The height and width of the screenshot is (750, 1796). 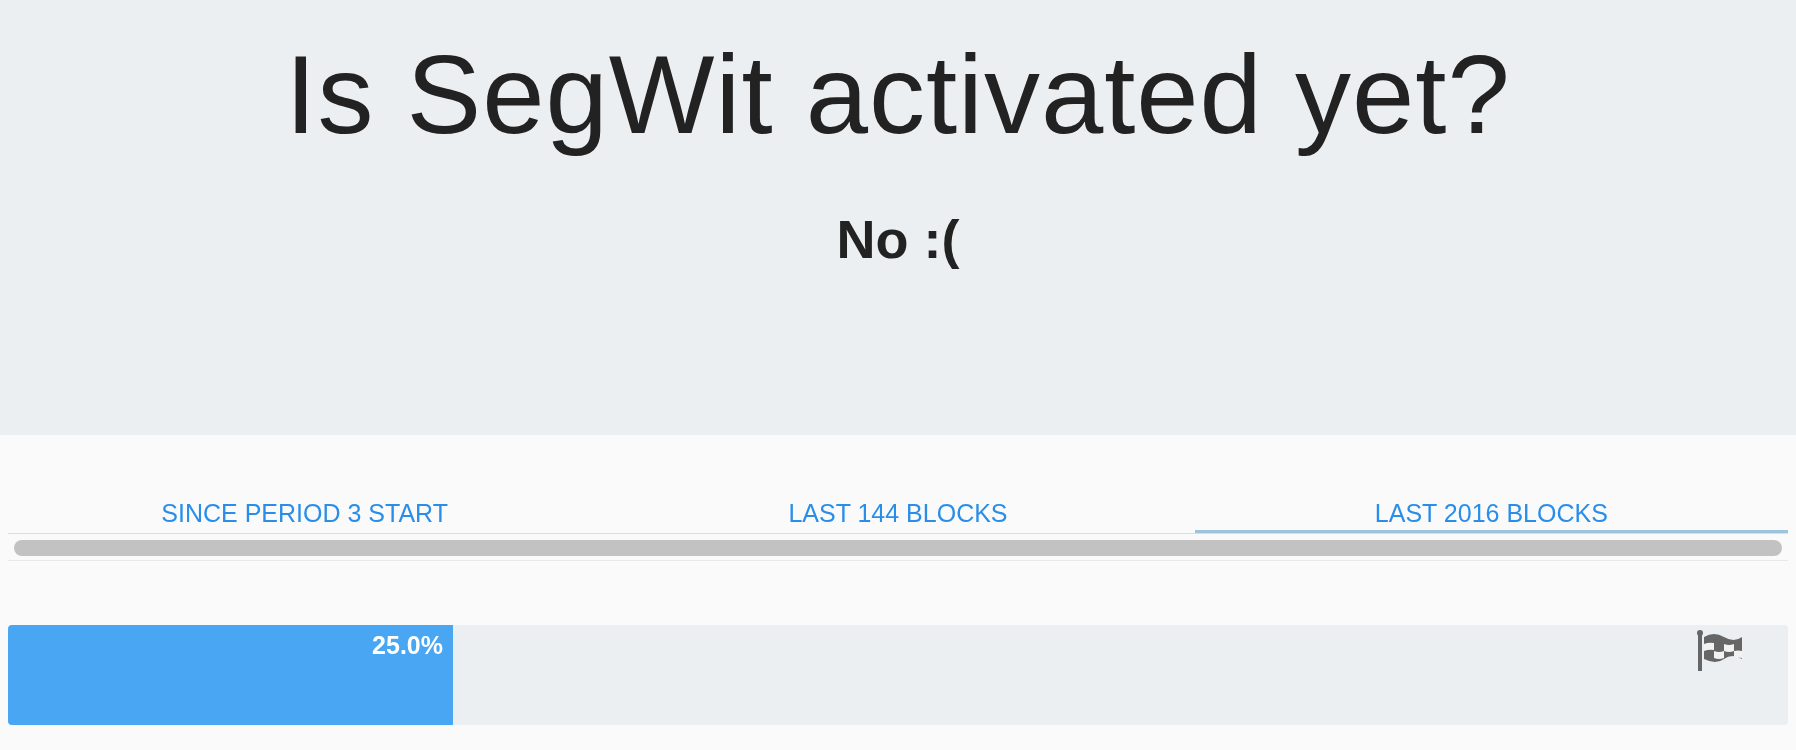 I want to click on answer-text: No :(, so click(x=898, y=238).